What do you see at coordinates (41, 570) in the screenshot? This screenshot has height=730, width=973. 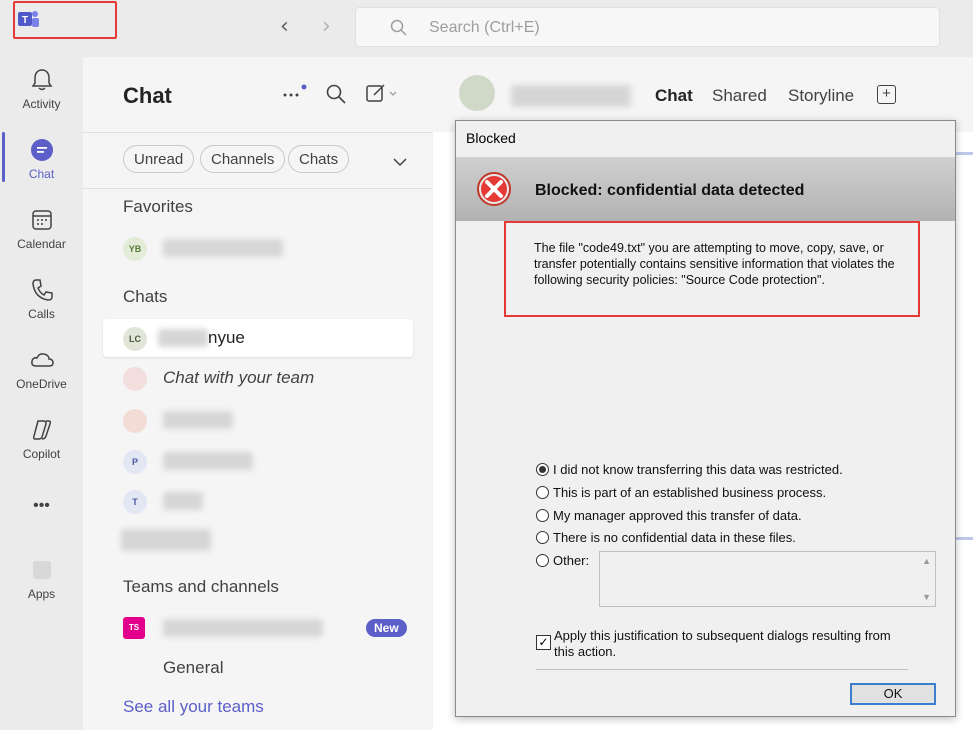 I see `apps-icon` at bounding box center [41, 570].